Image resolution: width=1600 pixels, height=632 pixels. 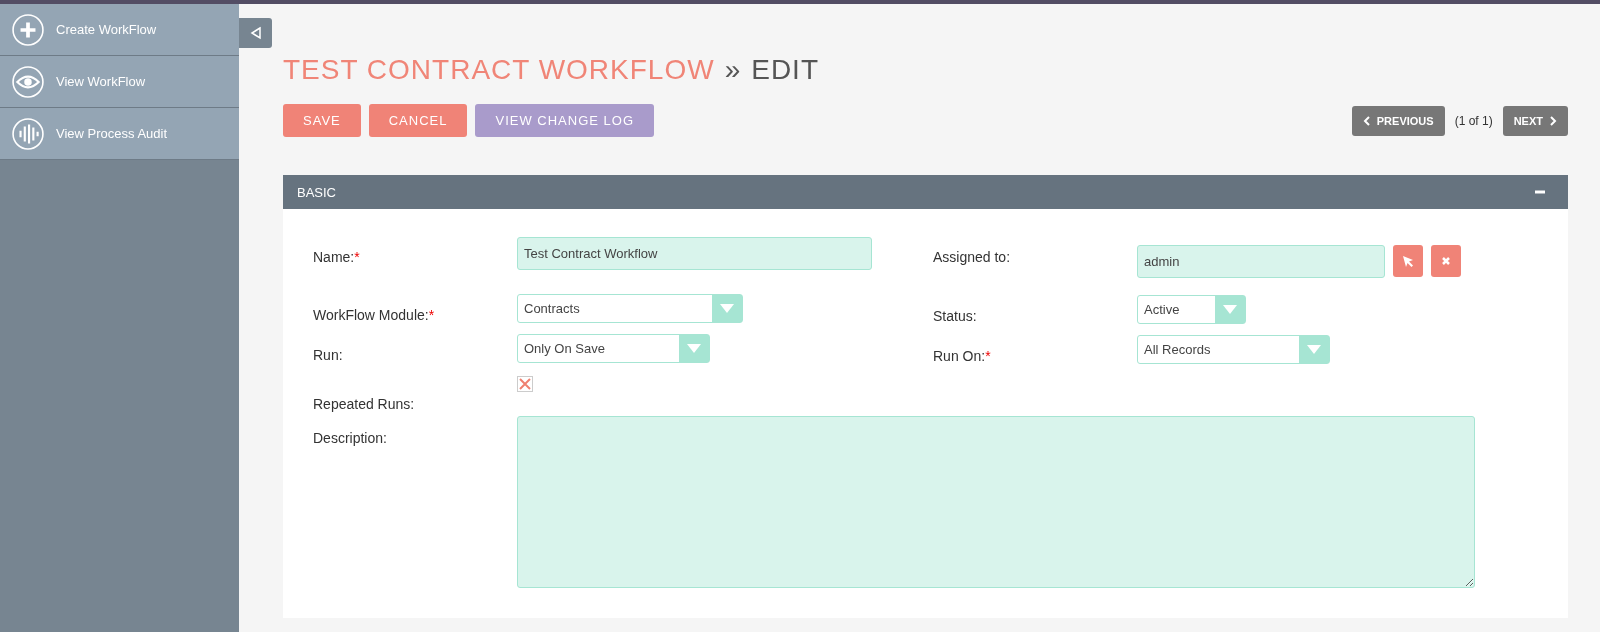 I want to click on field-label: Repeated Runs:, so click(x=364, y=404).